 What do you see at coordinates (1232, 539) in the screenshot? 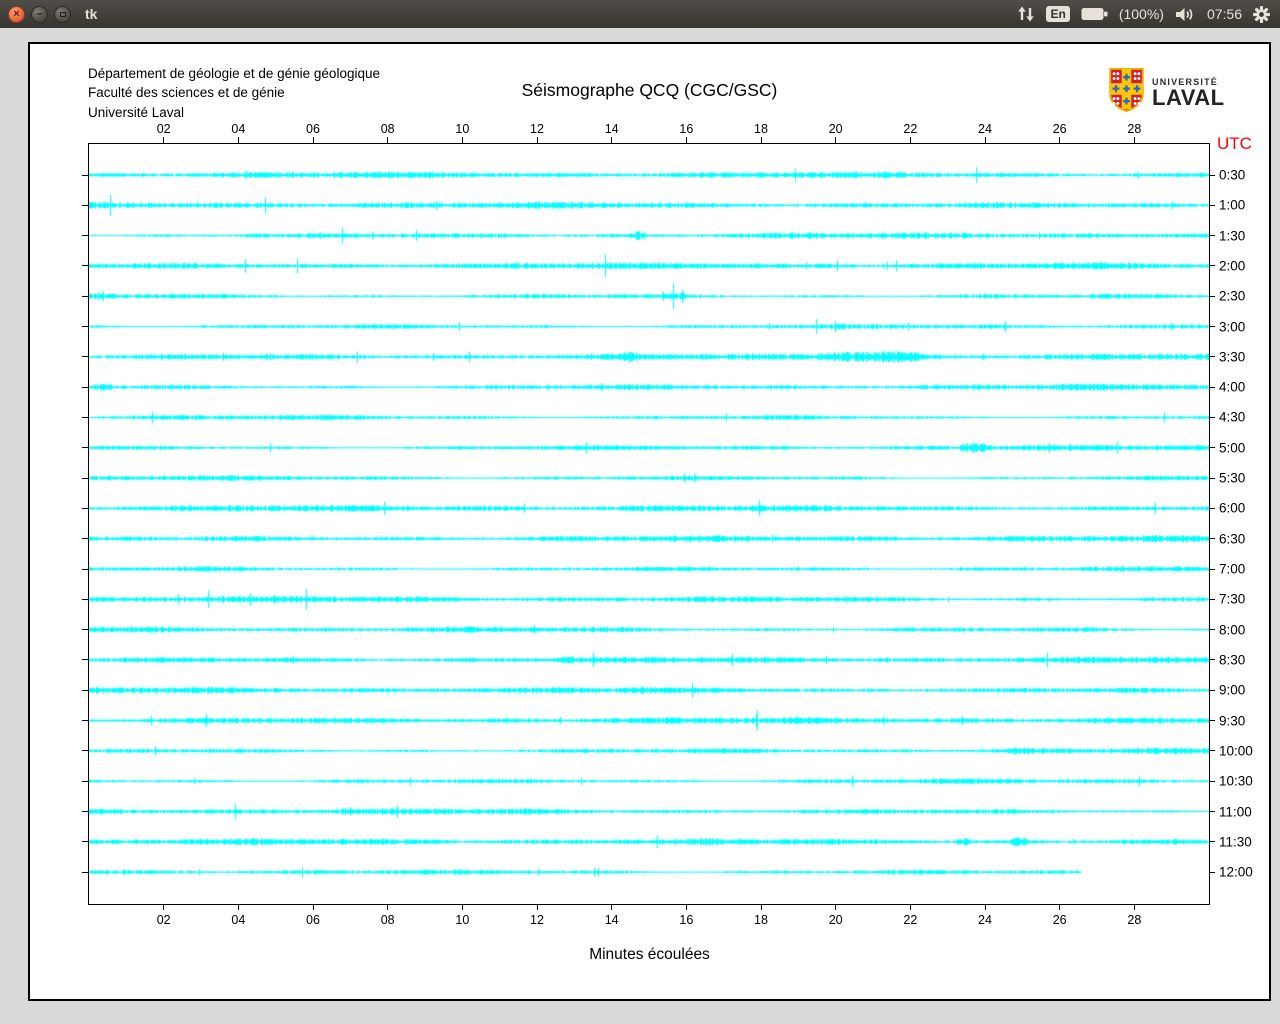
I see `row-utc-label: 6:30` at bounding box center [1232, 539].